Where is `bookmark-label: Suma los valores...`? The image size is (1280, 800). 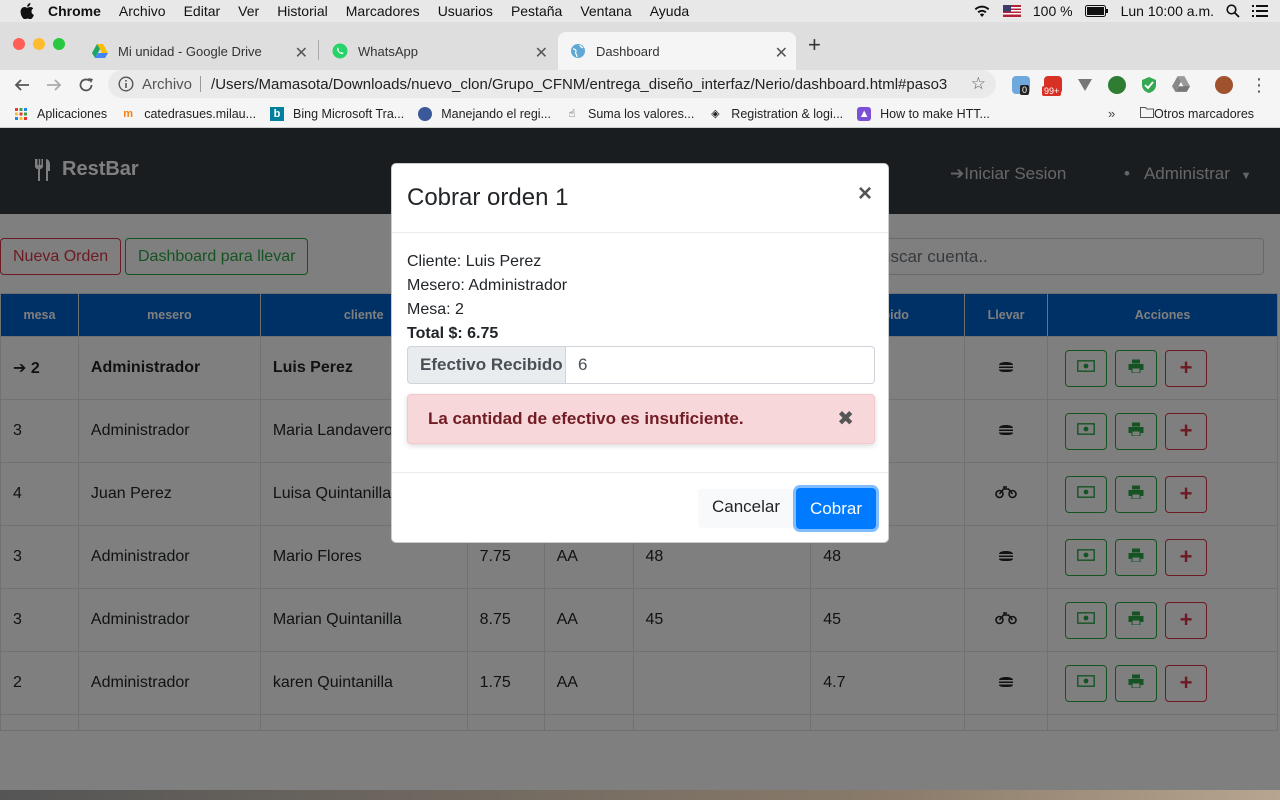 bookmark-label: Suma los valores... is located at coordinates (641, 113).